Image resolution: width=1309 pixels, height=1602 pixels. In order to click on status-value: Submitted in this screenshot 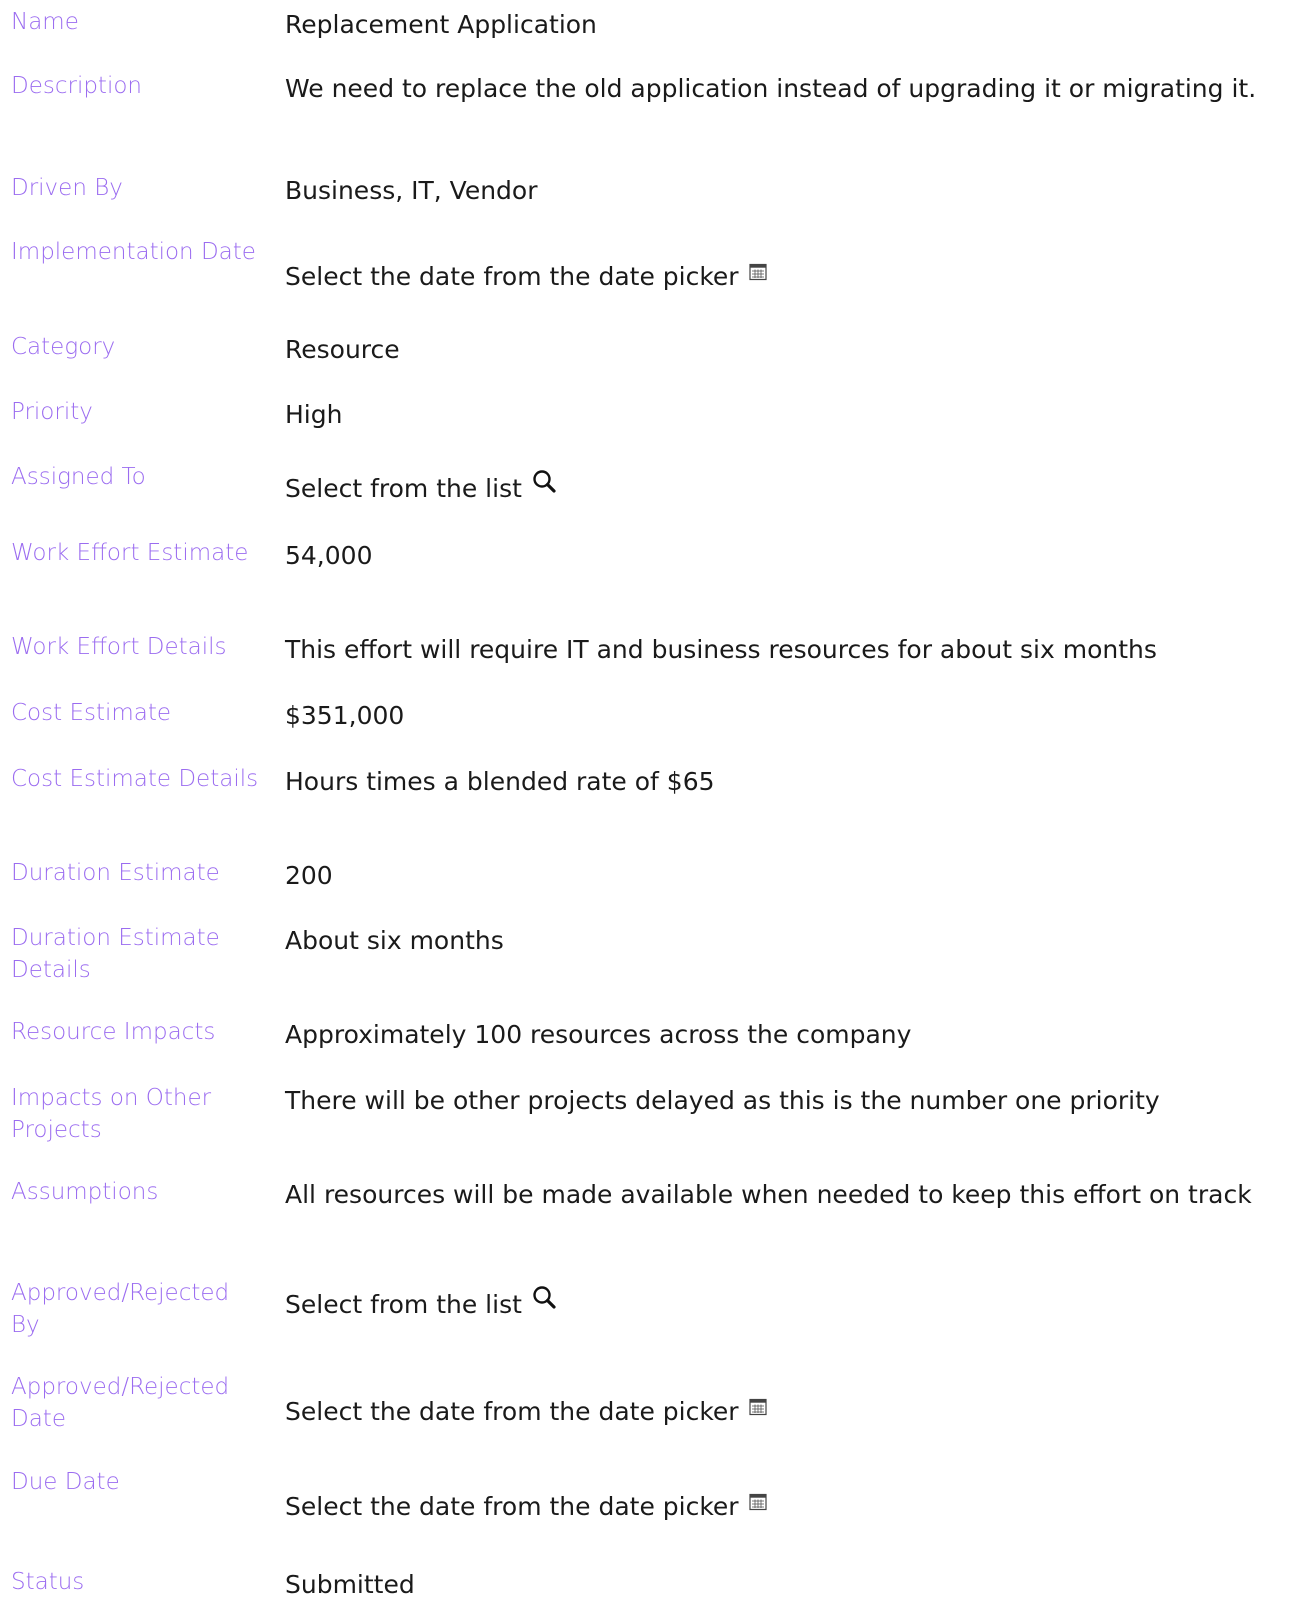, I will do `click(350, 1584)`.